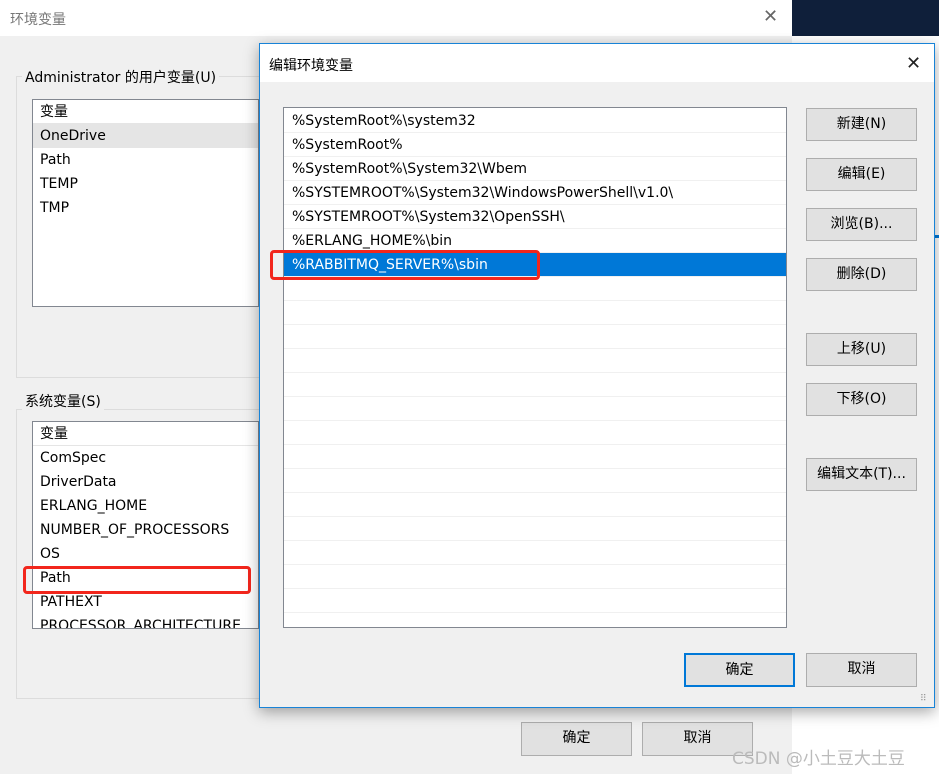 The height and width of the screenshot is (774, 939). Describe the element at coordinates (145, 458) in the screenshot. I see `list-item: ComSpec` at that location.